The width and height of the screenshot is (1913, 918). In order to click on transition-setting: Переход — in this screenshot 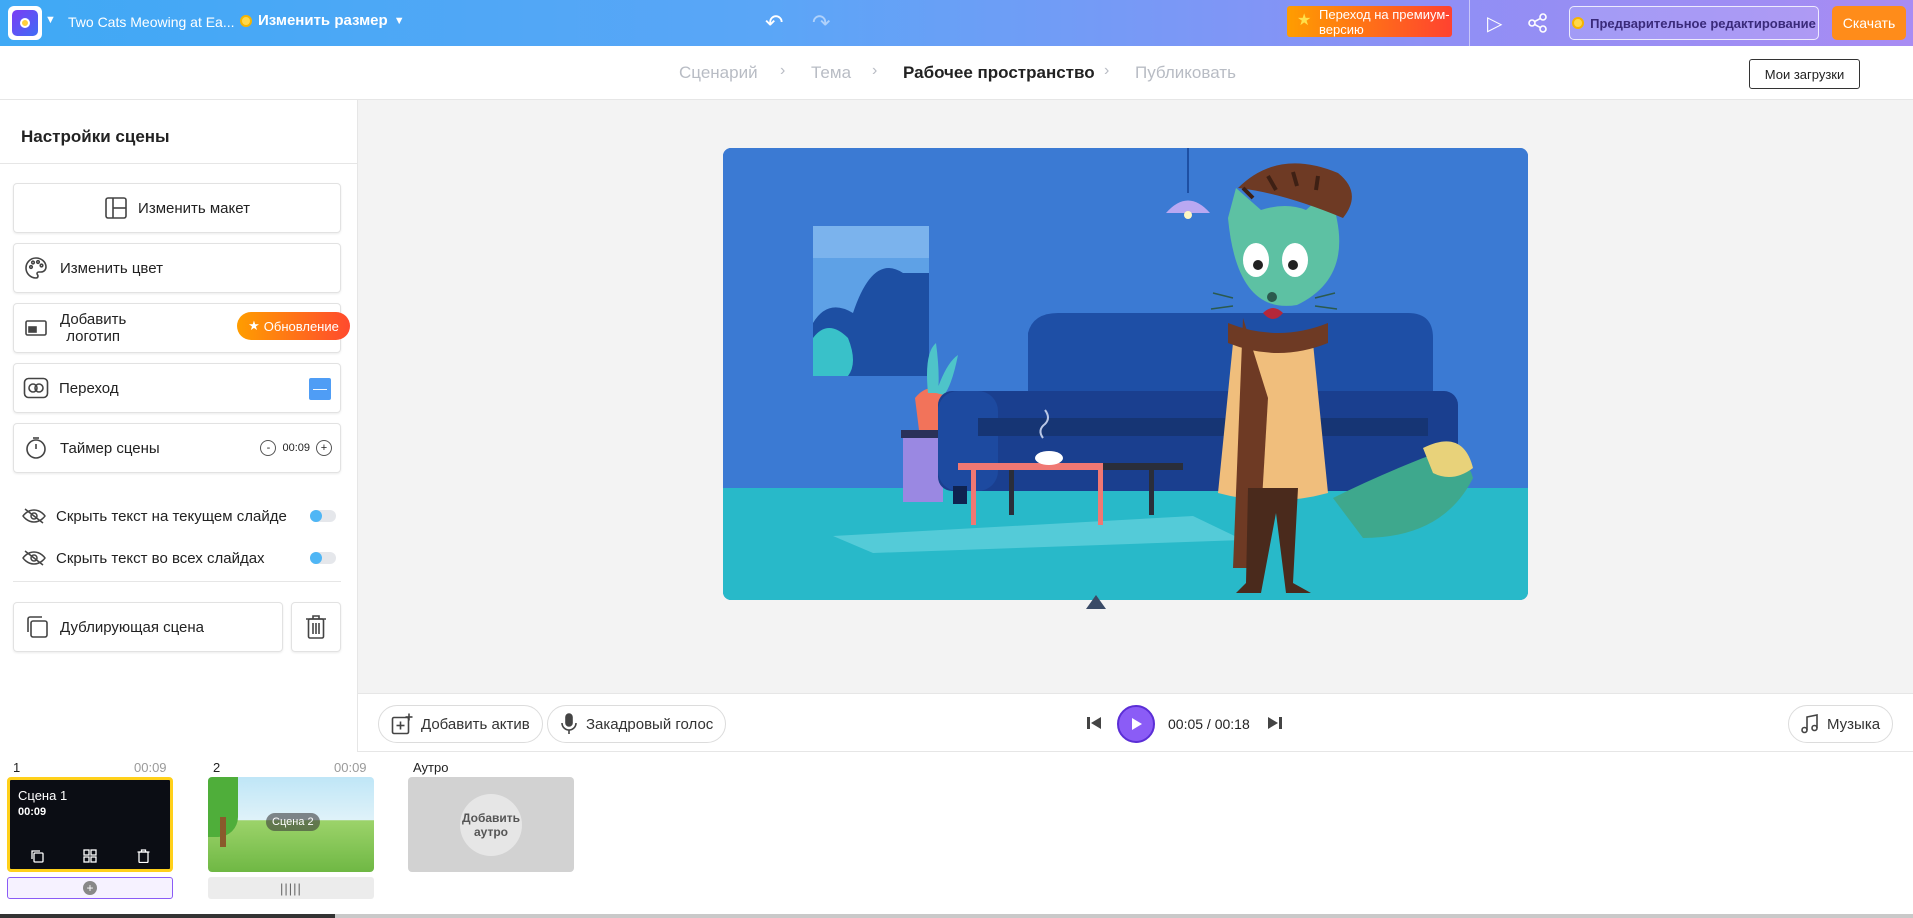, I will do `click(177, 388)`.